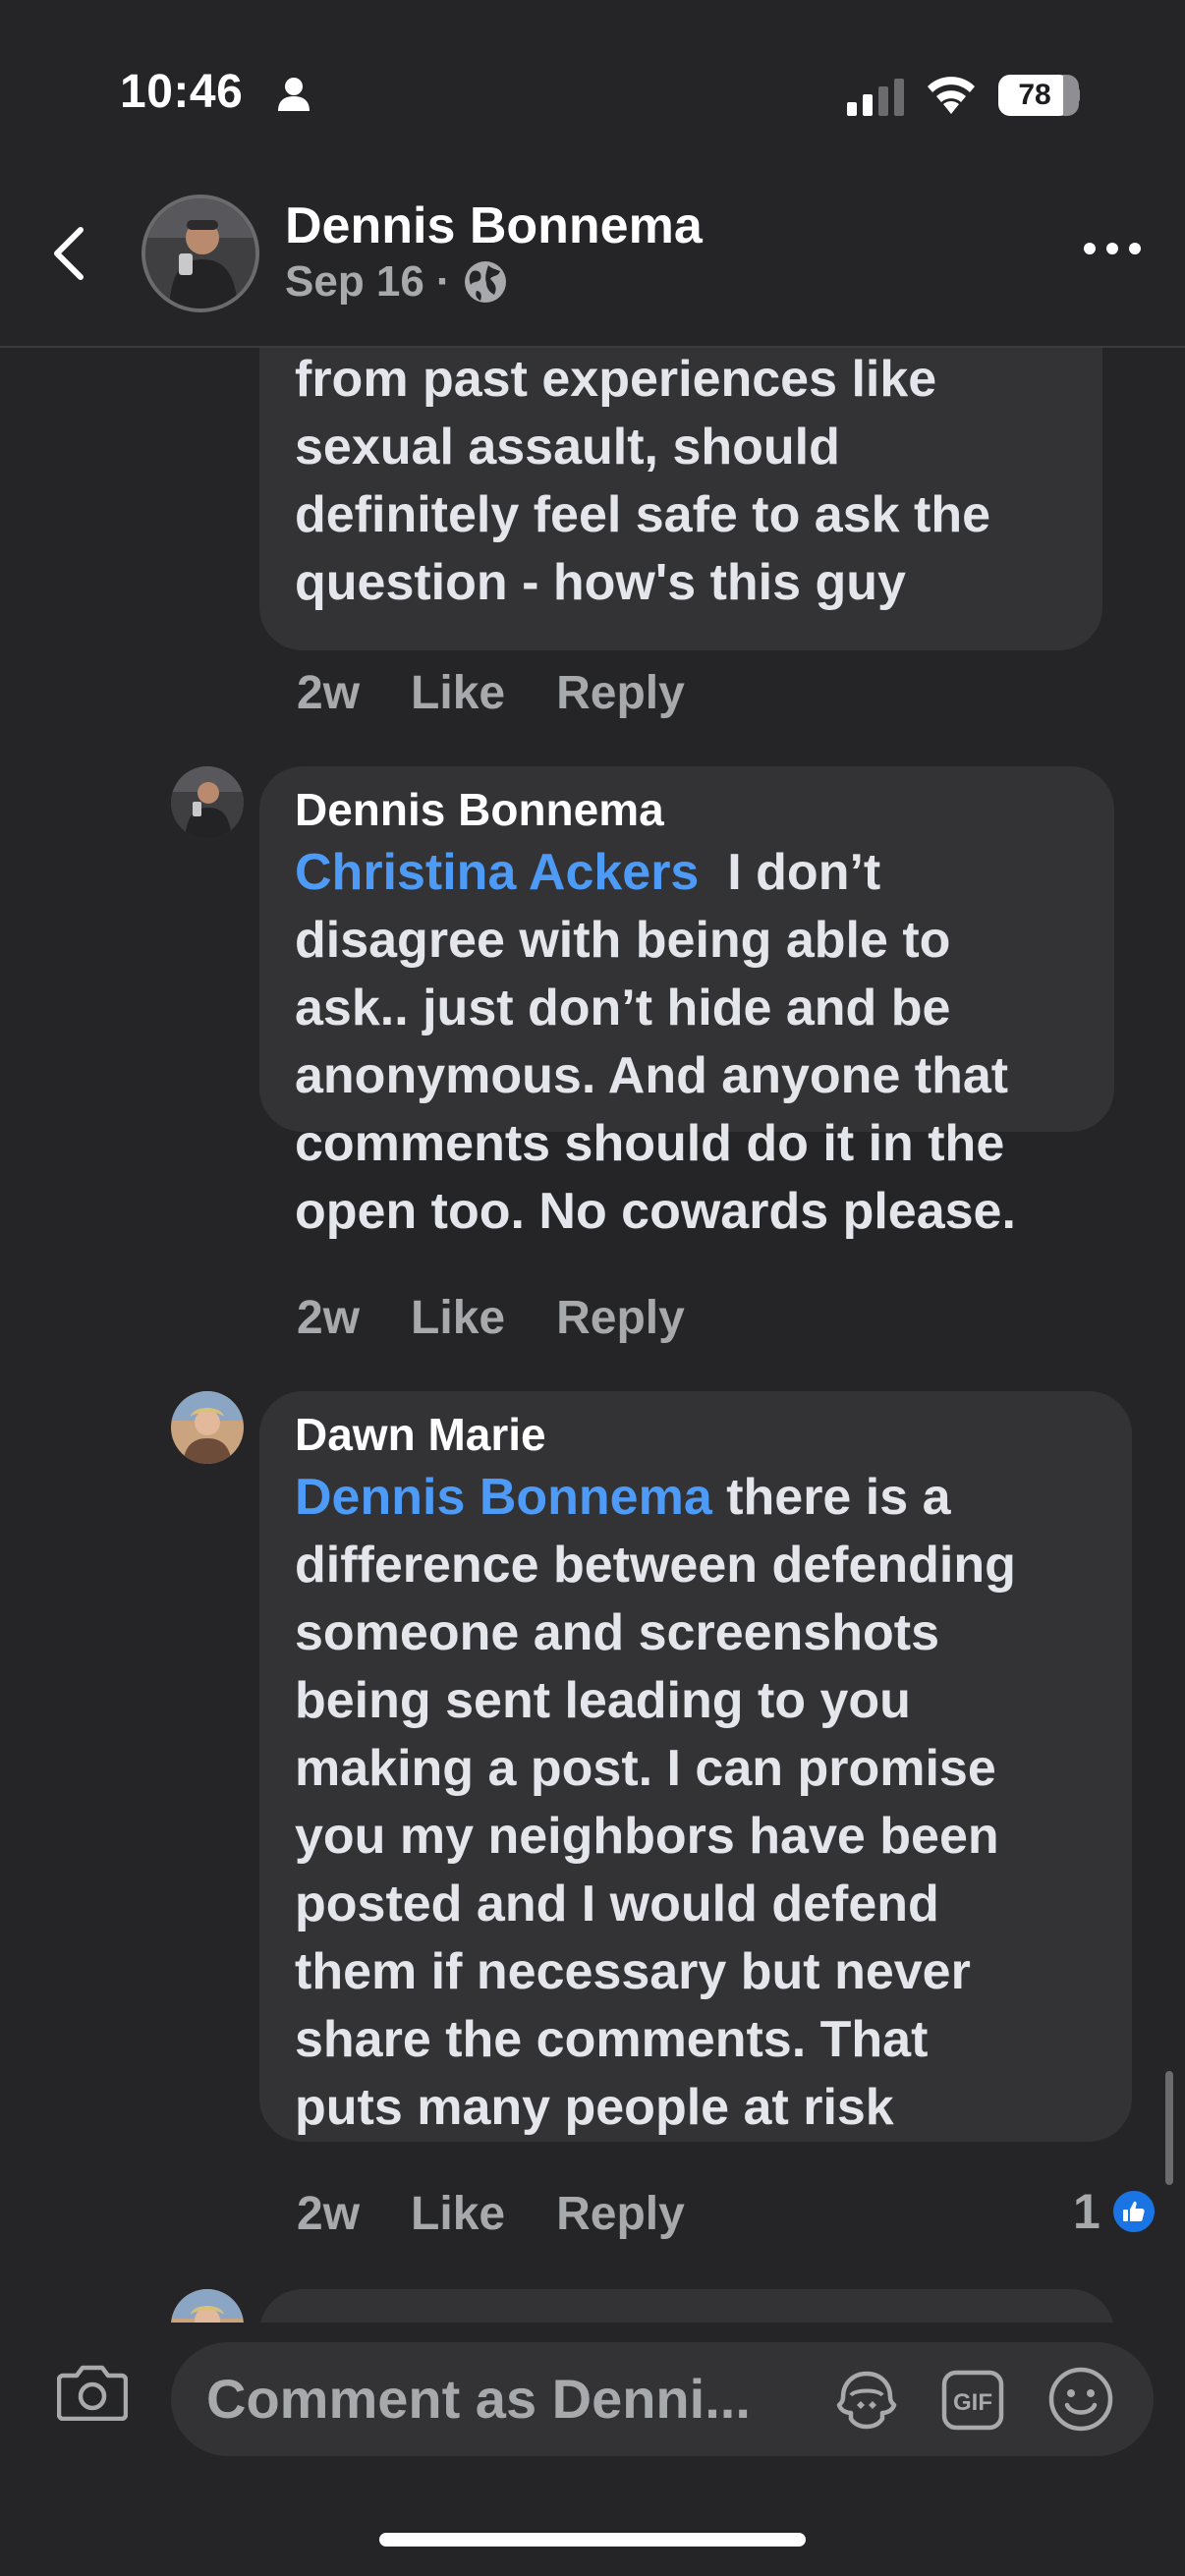  What do you see at coordinates (1034, 95) in the screenshot?
I see `battery-level: 78` at bounding box center [1034, 95].